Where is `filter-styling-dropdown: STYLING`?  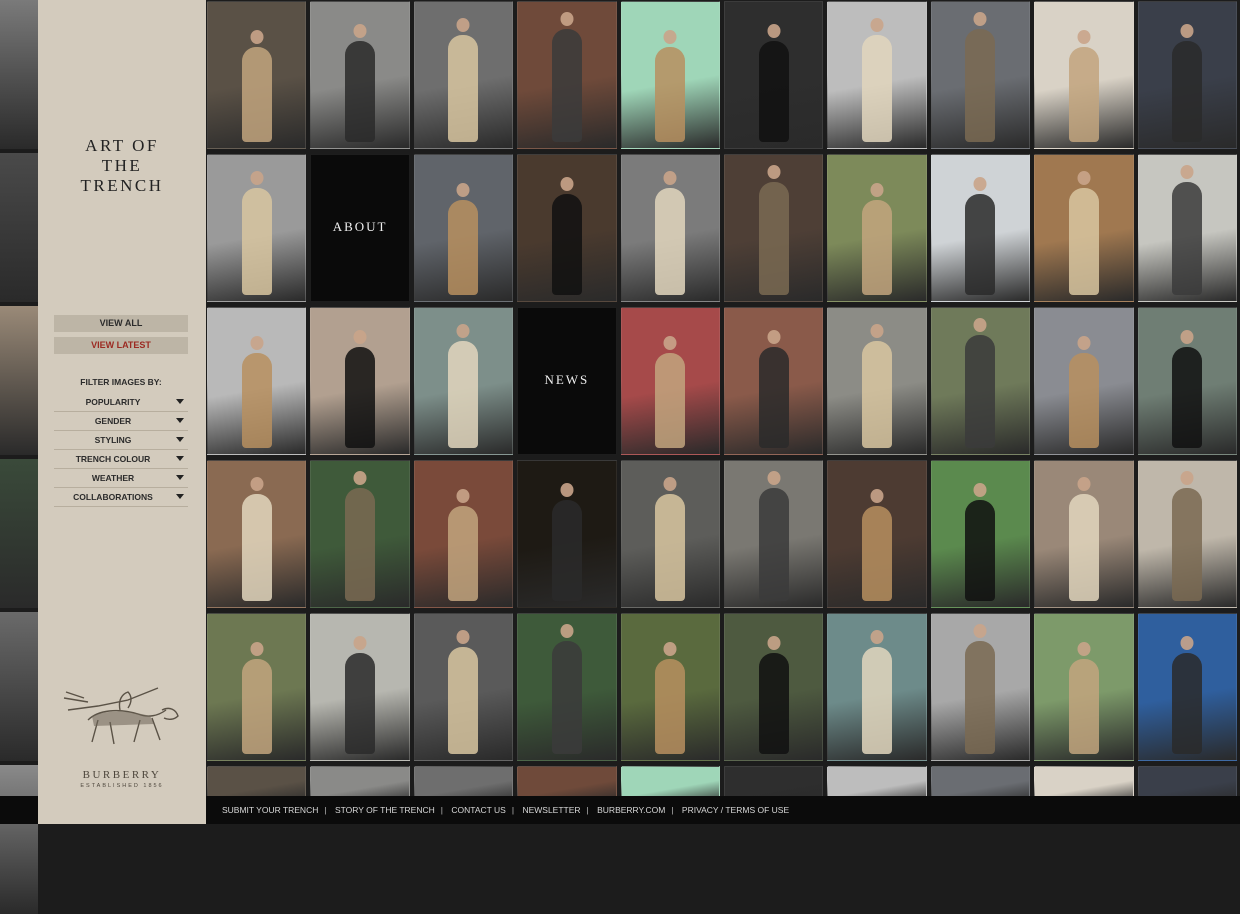
filter-styling-dropdown: STYLING is located at coordinates (121, 440).